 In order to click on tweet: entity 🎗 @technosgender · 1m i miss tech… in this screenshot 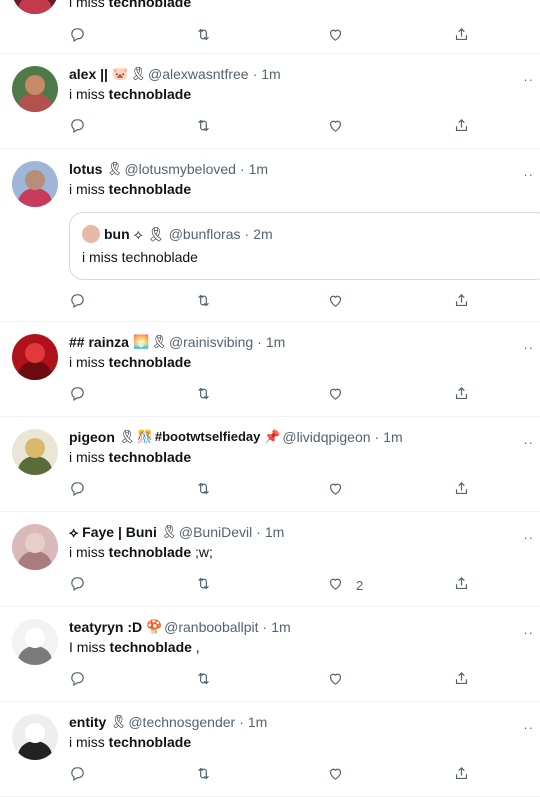, I will do `click(270, 749)`.